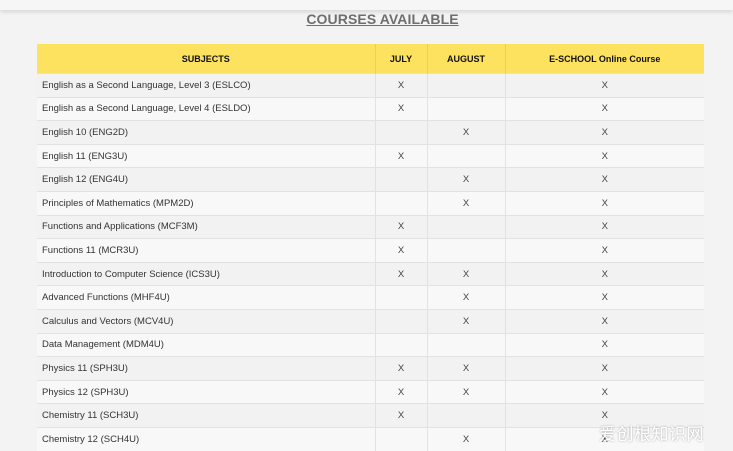 This screenshot has height=451, width=733. What do you see at coordinates (206, 298) in the screenshot?
I see `subject-cell: Advanced Functions (MHF4U)` at bounding box center [206, 298].